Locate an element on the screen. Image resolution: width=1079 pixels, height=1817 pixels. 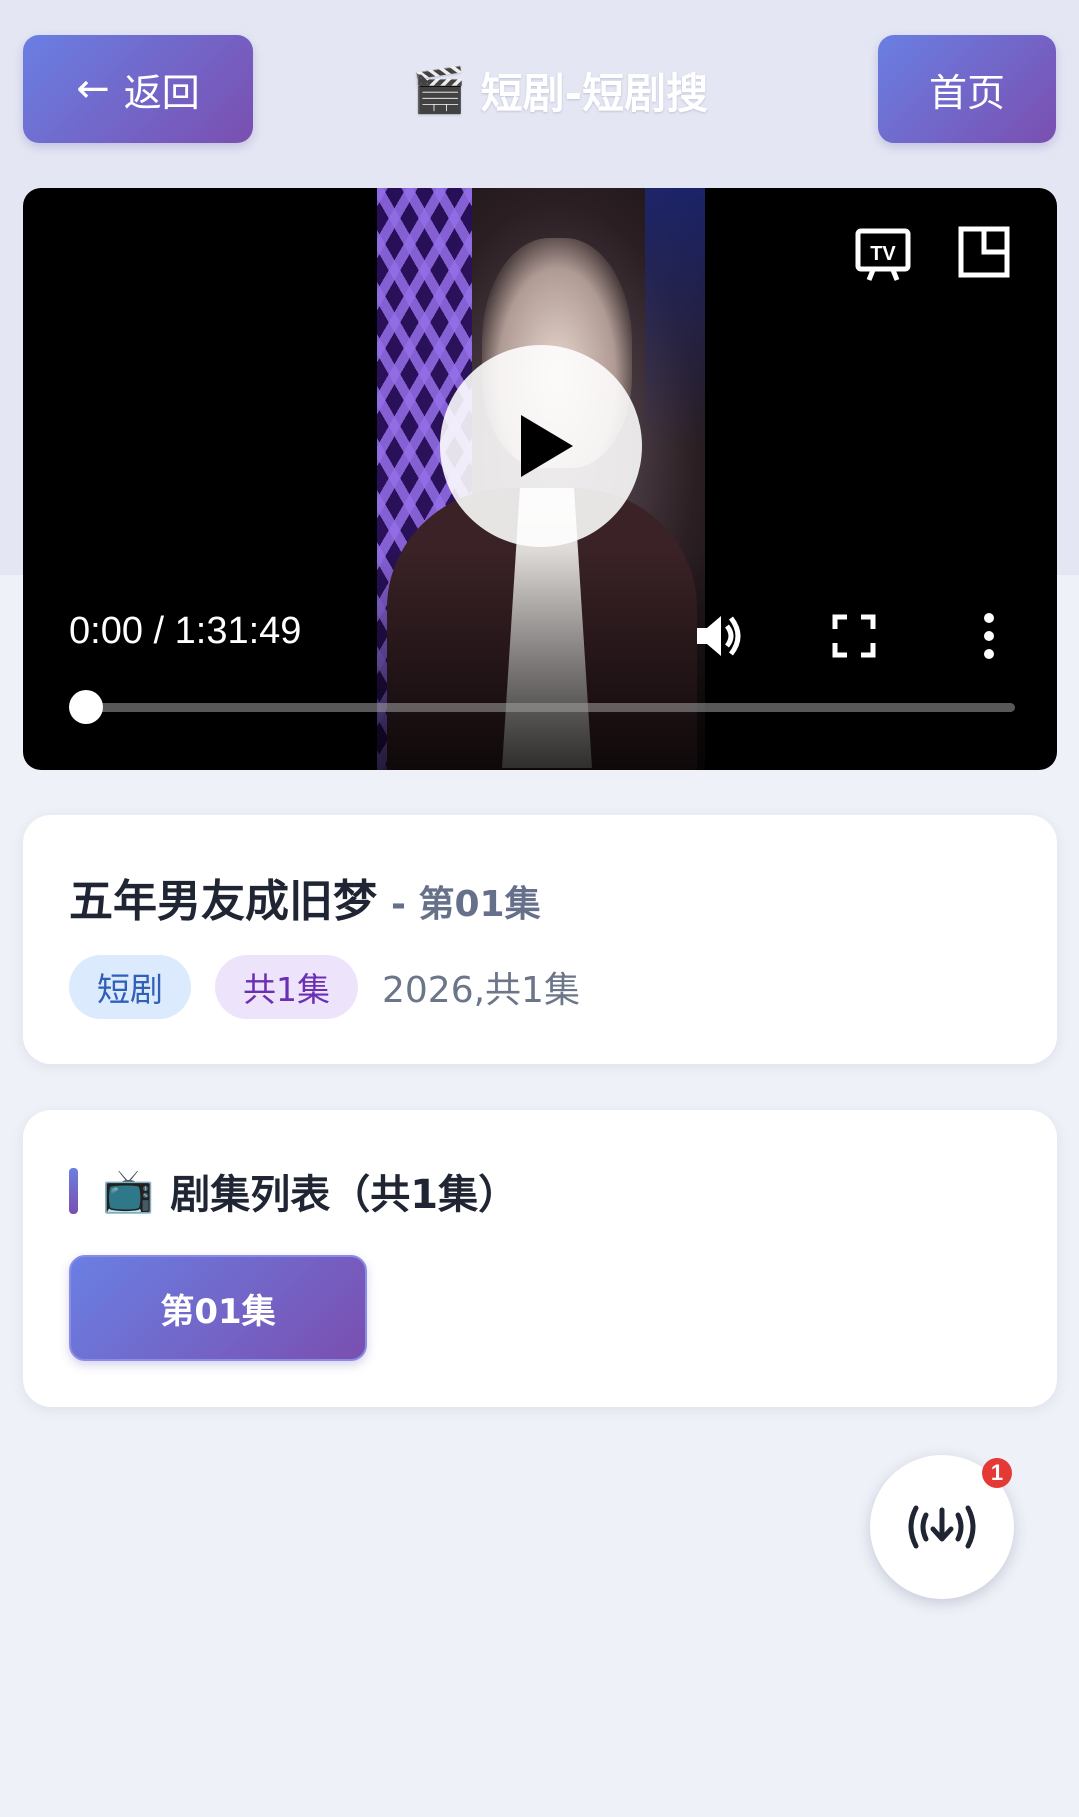
download-signal-icon is located at coordinates (942, 1527).